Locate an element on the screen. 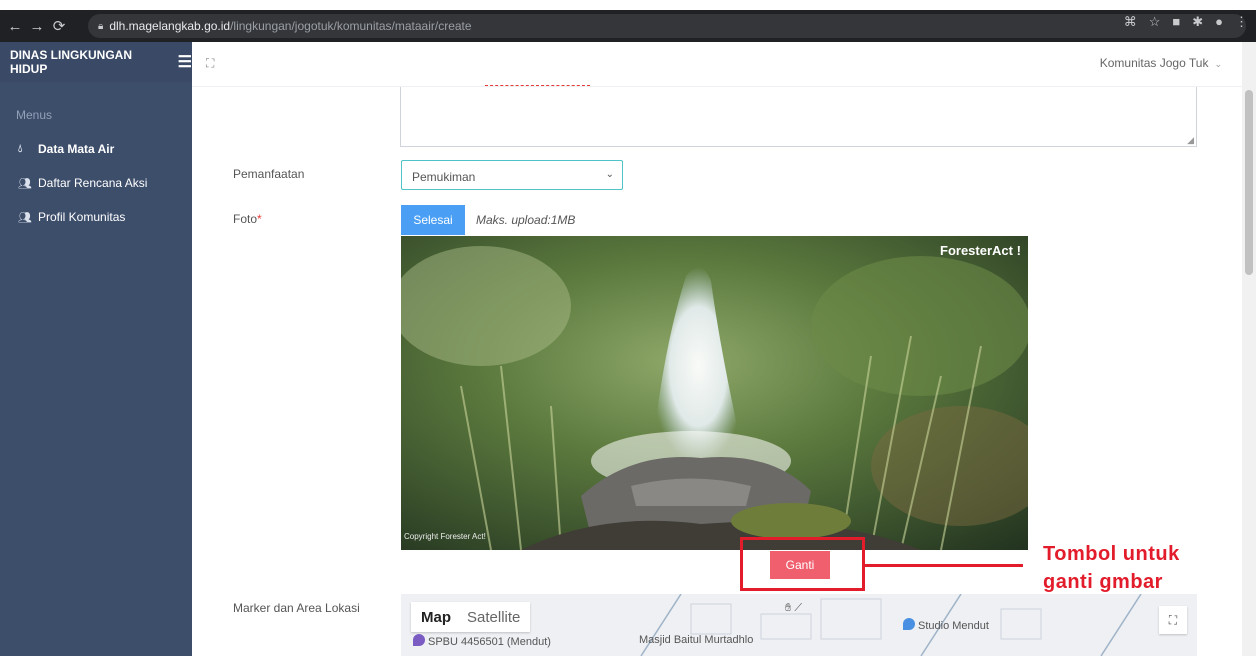 The height and width of the screenshot is (656, 1256). scrollbar-thumb is located at coordinates (1249, 182).